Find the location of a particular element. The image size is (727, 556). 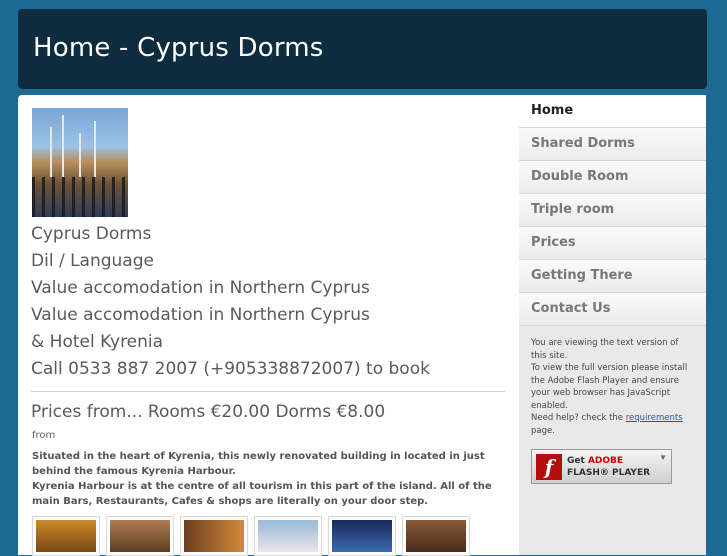

sidebar-item-home: Home is located at coordinates (612, 111).